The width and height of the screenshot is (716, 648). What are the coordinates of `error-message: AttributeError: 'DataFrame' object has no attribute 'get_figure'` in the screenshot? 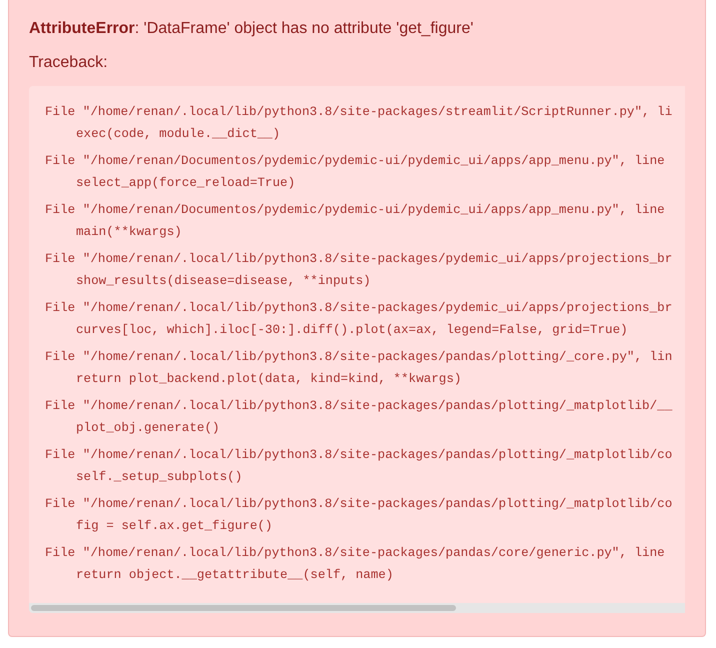 It's located at (251, 29).